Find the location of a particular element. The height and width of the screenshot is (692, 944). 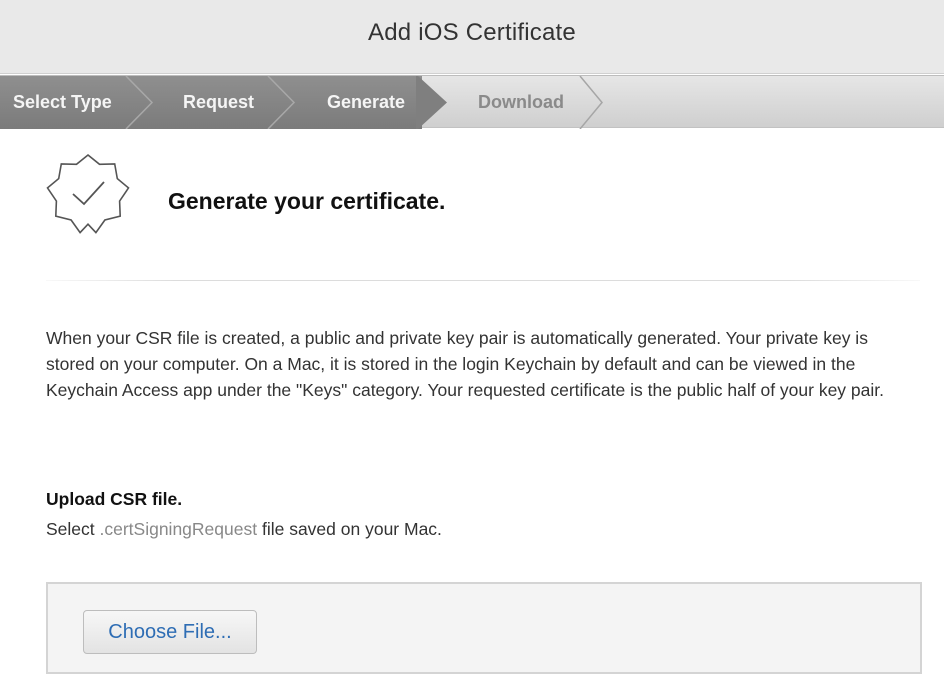

section-divider is located at coordinates (483, 280).